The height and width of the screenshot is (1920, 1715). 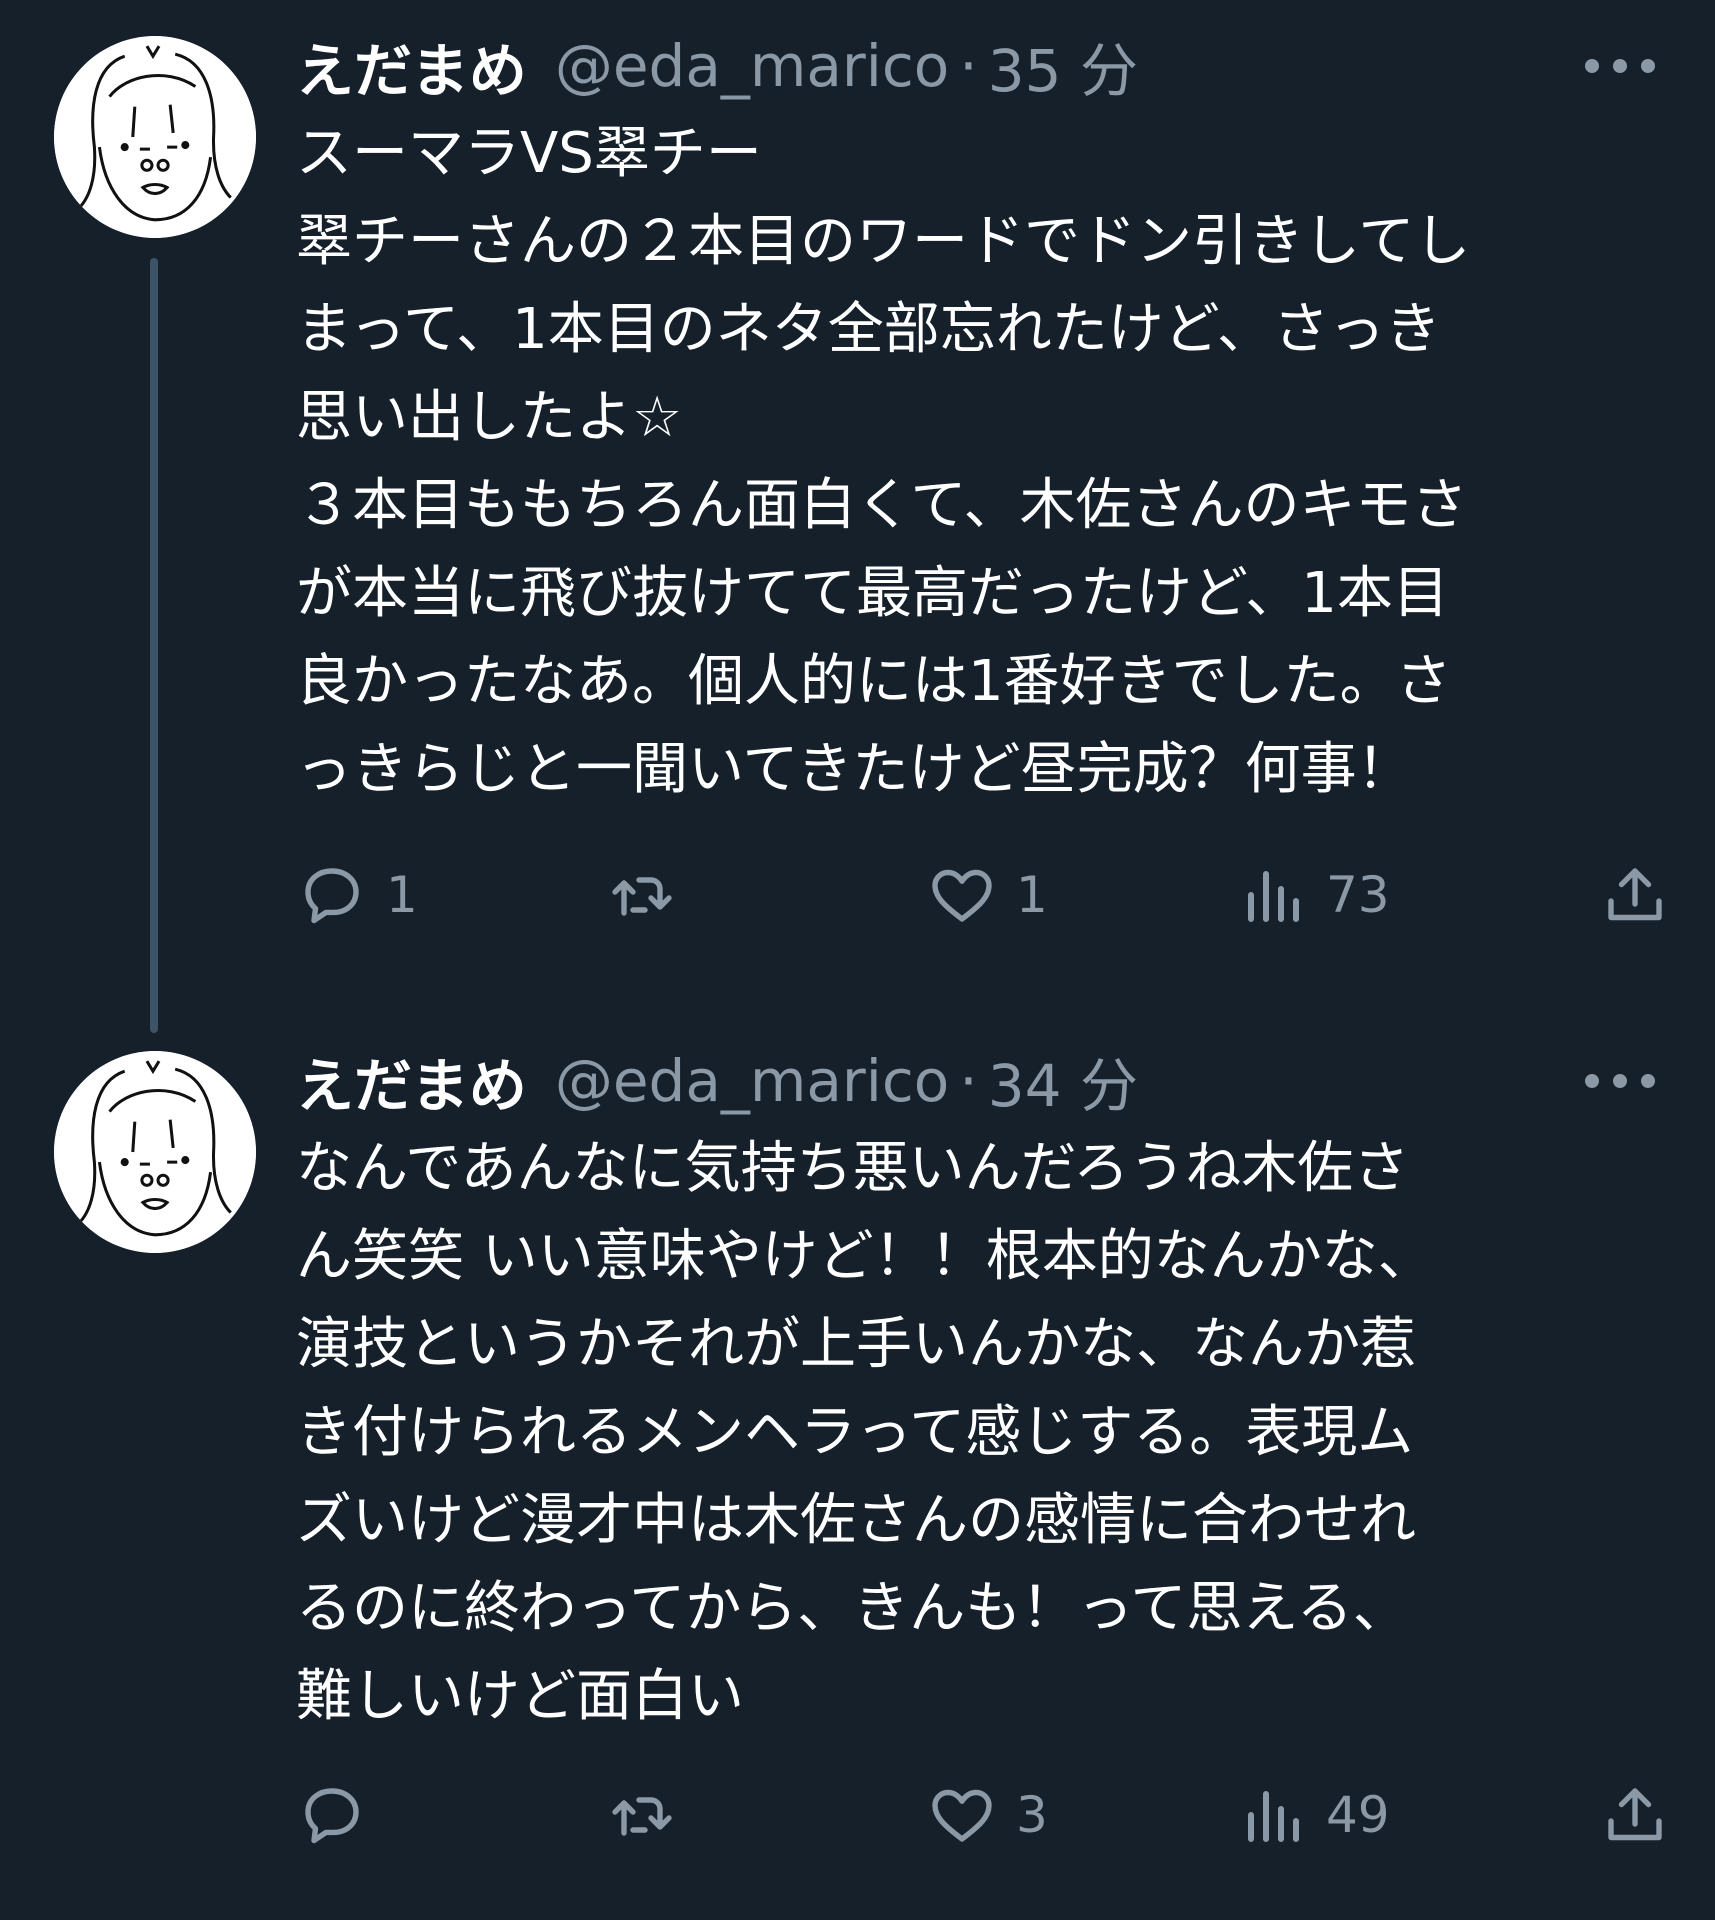 What do you see at coordinates (854, 769) in the screenshot?
I see `tweet-text-line: っきらじと一聞いてきたけど昼完成？何事！` at bounding box center [854, 769].